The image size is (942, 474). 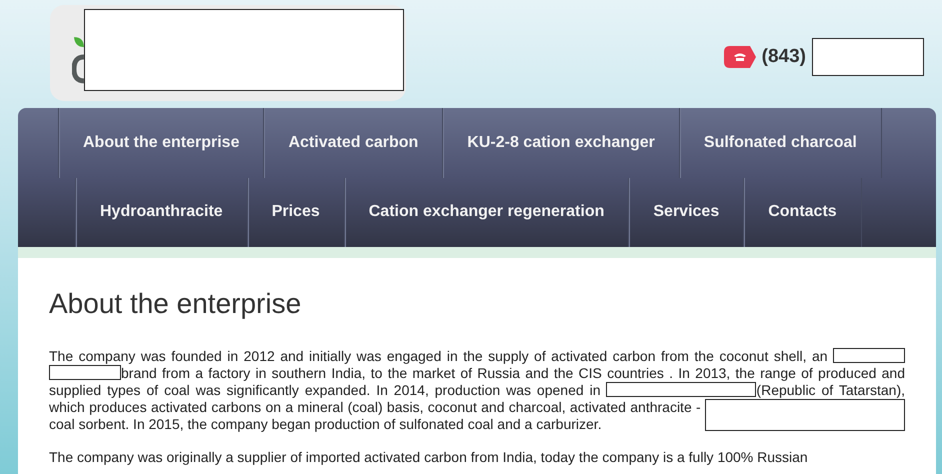 I want to click on phone-icon, so click(x=740, y=57).